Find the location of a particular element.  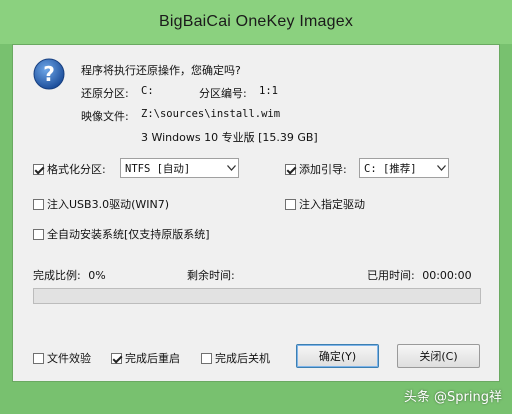

verify-file-checkbox: 文件效验 is located at coordinates (62, 358).